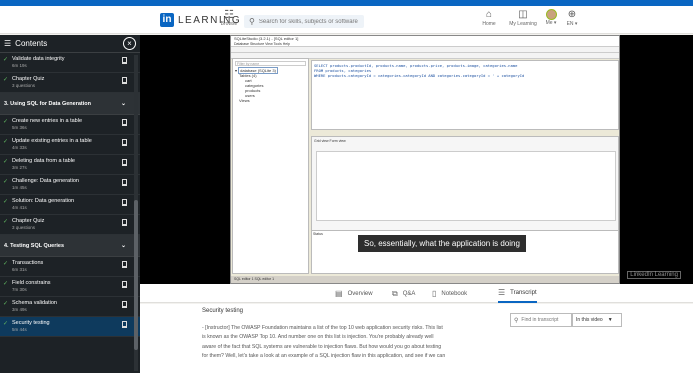 This screenshot has height=373, width=693. Describe the element at coordinates (229, 15) in the screenshot. I see `grid-menu-icon: ☷` at that location.